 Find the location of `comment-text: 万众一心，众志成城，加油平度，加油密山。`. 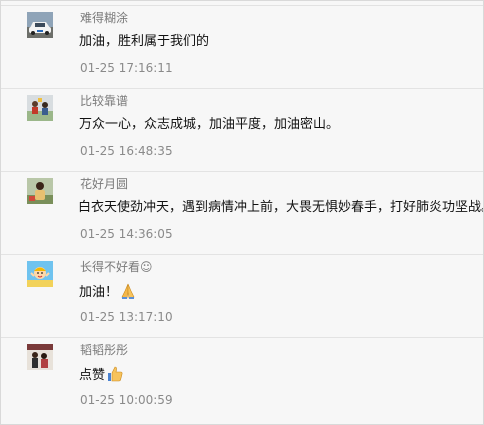

comment-text: 万众一心，众志成城，加油平度，加油密山。 is located at coordinates (209, 124).